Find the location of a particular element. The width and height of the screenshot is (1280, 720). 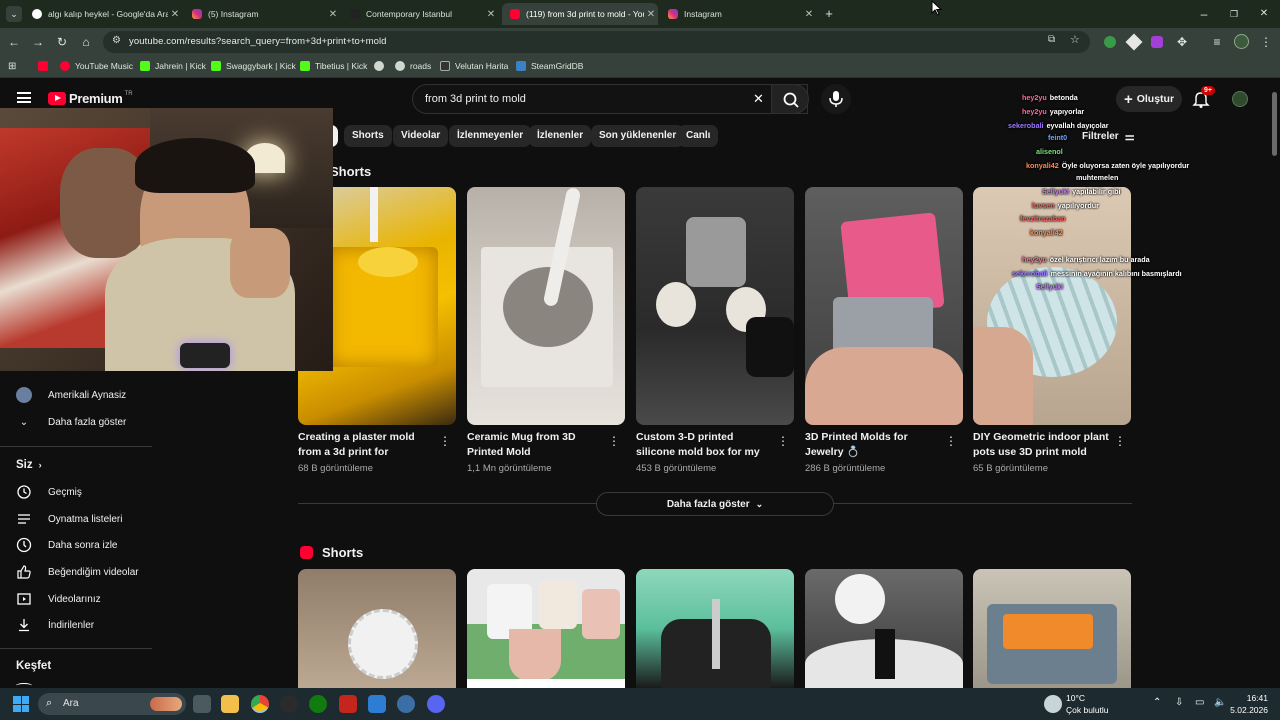

show-more-button: Daha fazla göster ⌄ is located at coordinates (715, 504).